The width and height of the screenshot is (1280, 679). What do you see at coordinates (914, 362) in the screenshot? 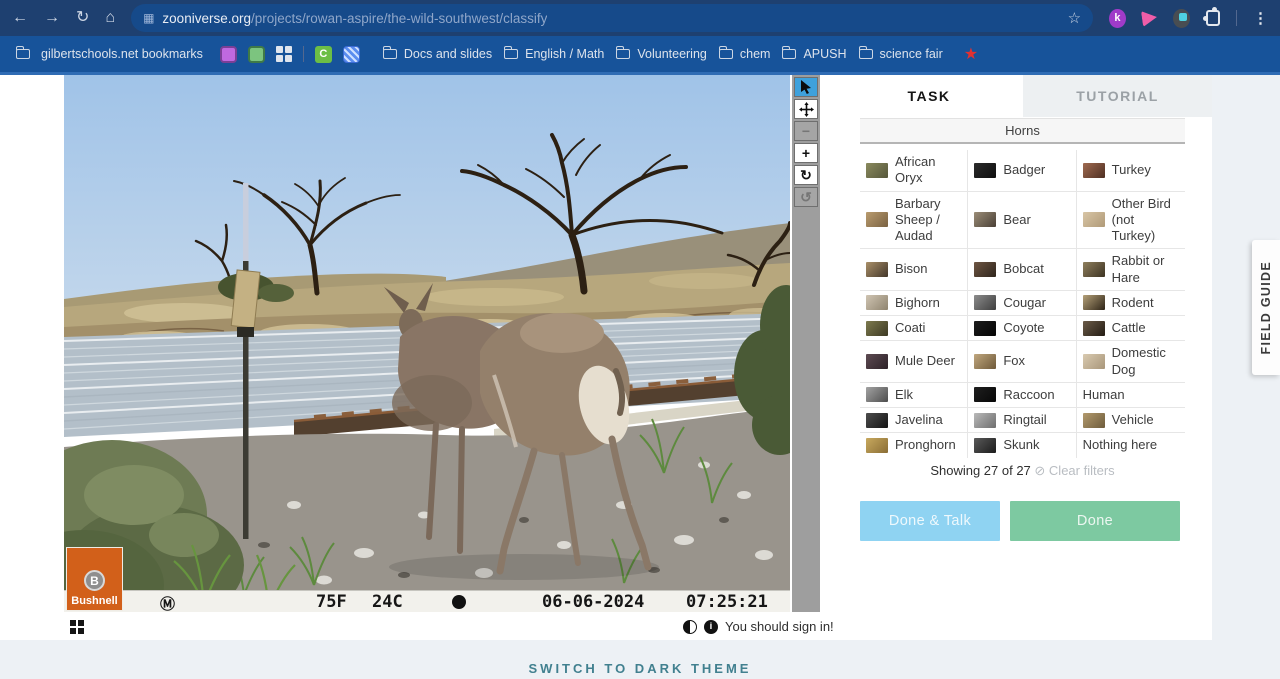
I see `choice-mule-deer: Mule Deer` at bounding box center [914, 362].